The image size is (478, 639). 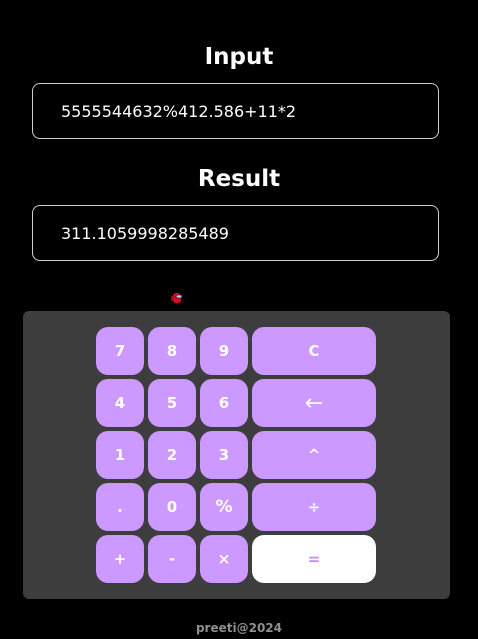 I want to click on key-4: 4, so click(x=120, y=403).